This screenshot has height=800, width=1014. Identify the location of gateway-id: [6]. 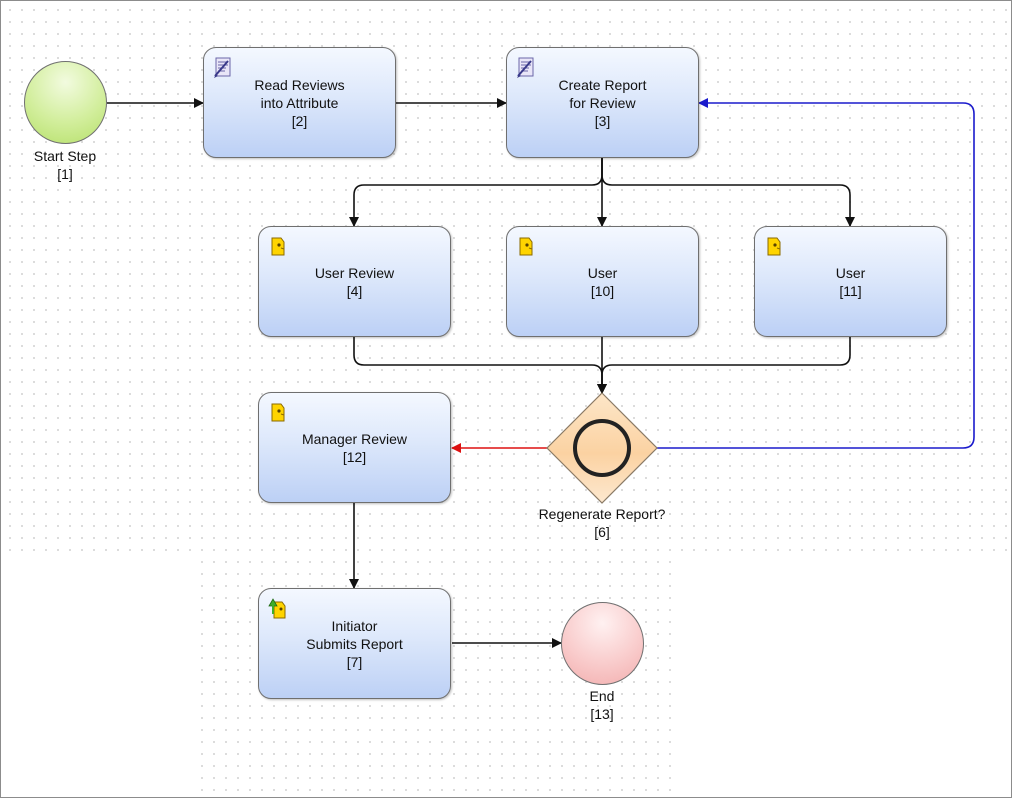
(602, 532).